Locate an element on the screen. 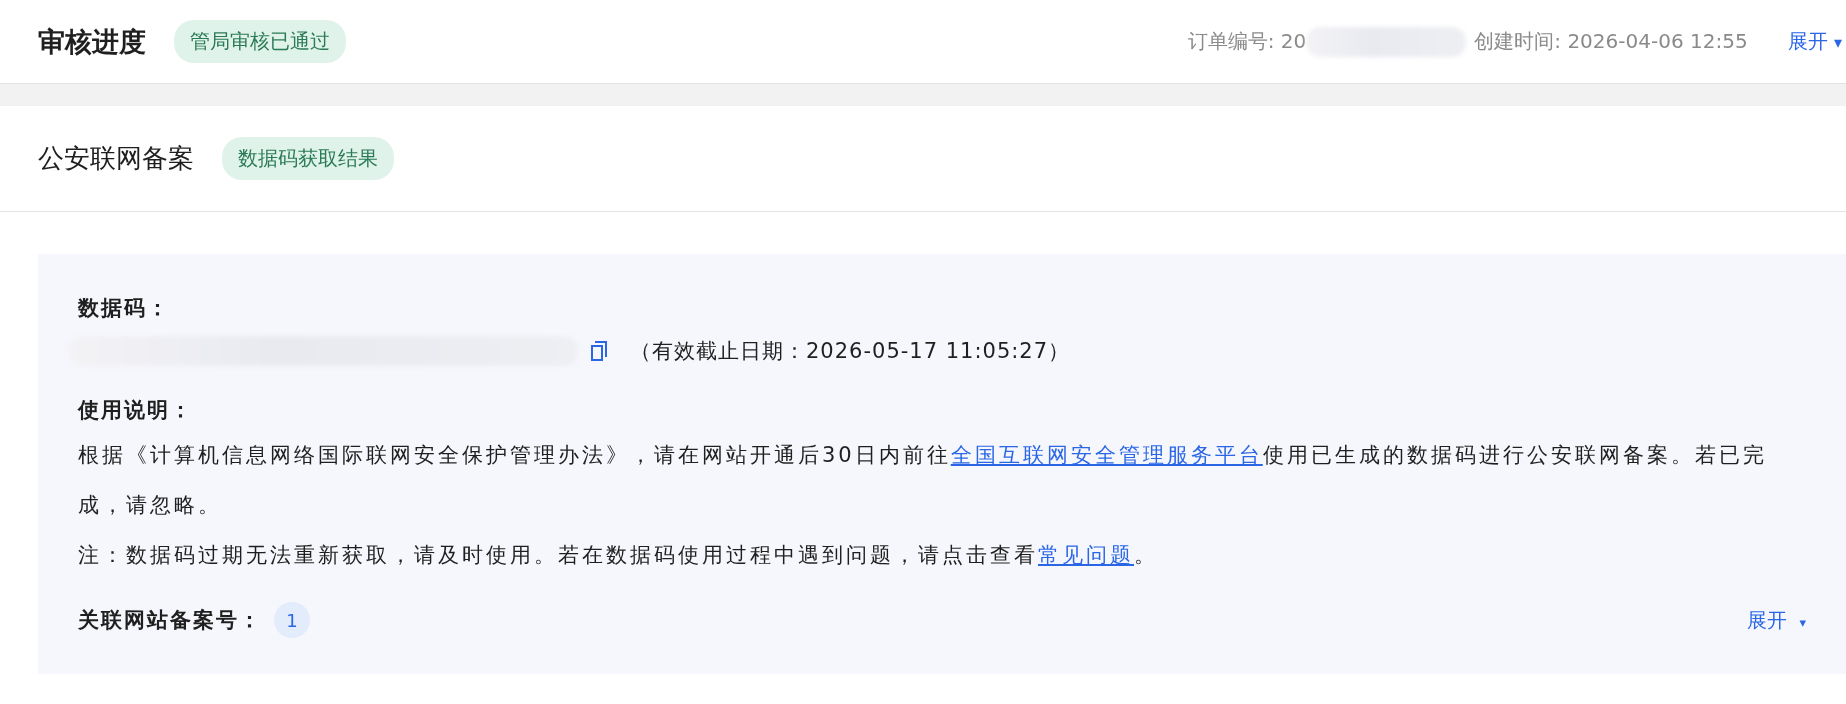 The image size is (1846, 704). usage-text: 注：数据码过期无法重新获取，请及时使用。若在数据码使用过程中遇到问题，请点击查看常见问题。 is located at coordinates (618, 555).